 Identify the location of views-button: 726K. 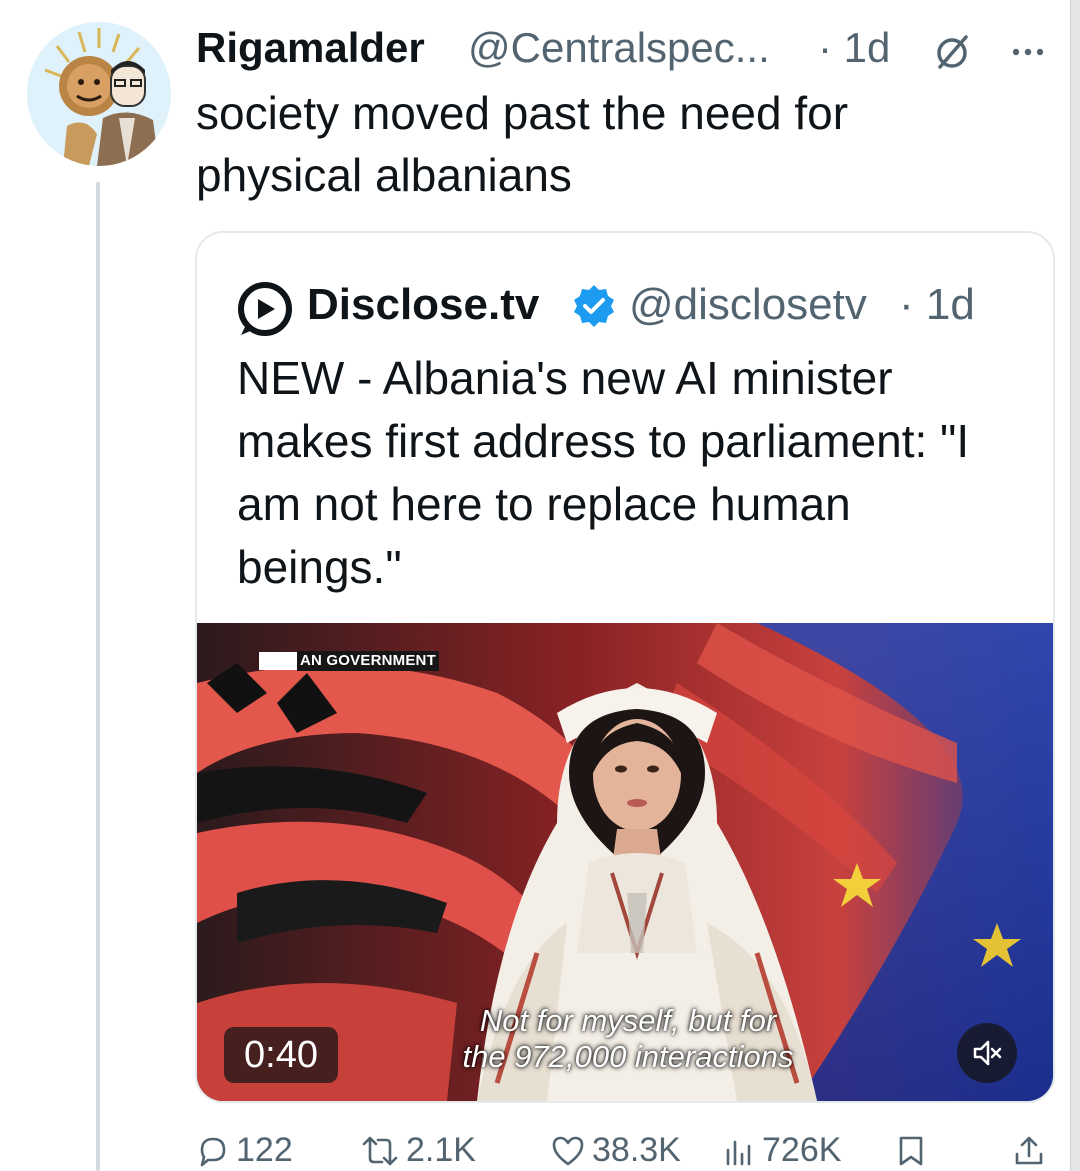
(781, 1150).